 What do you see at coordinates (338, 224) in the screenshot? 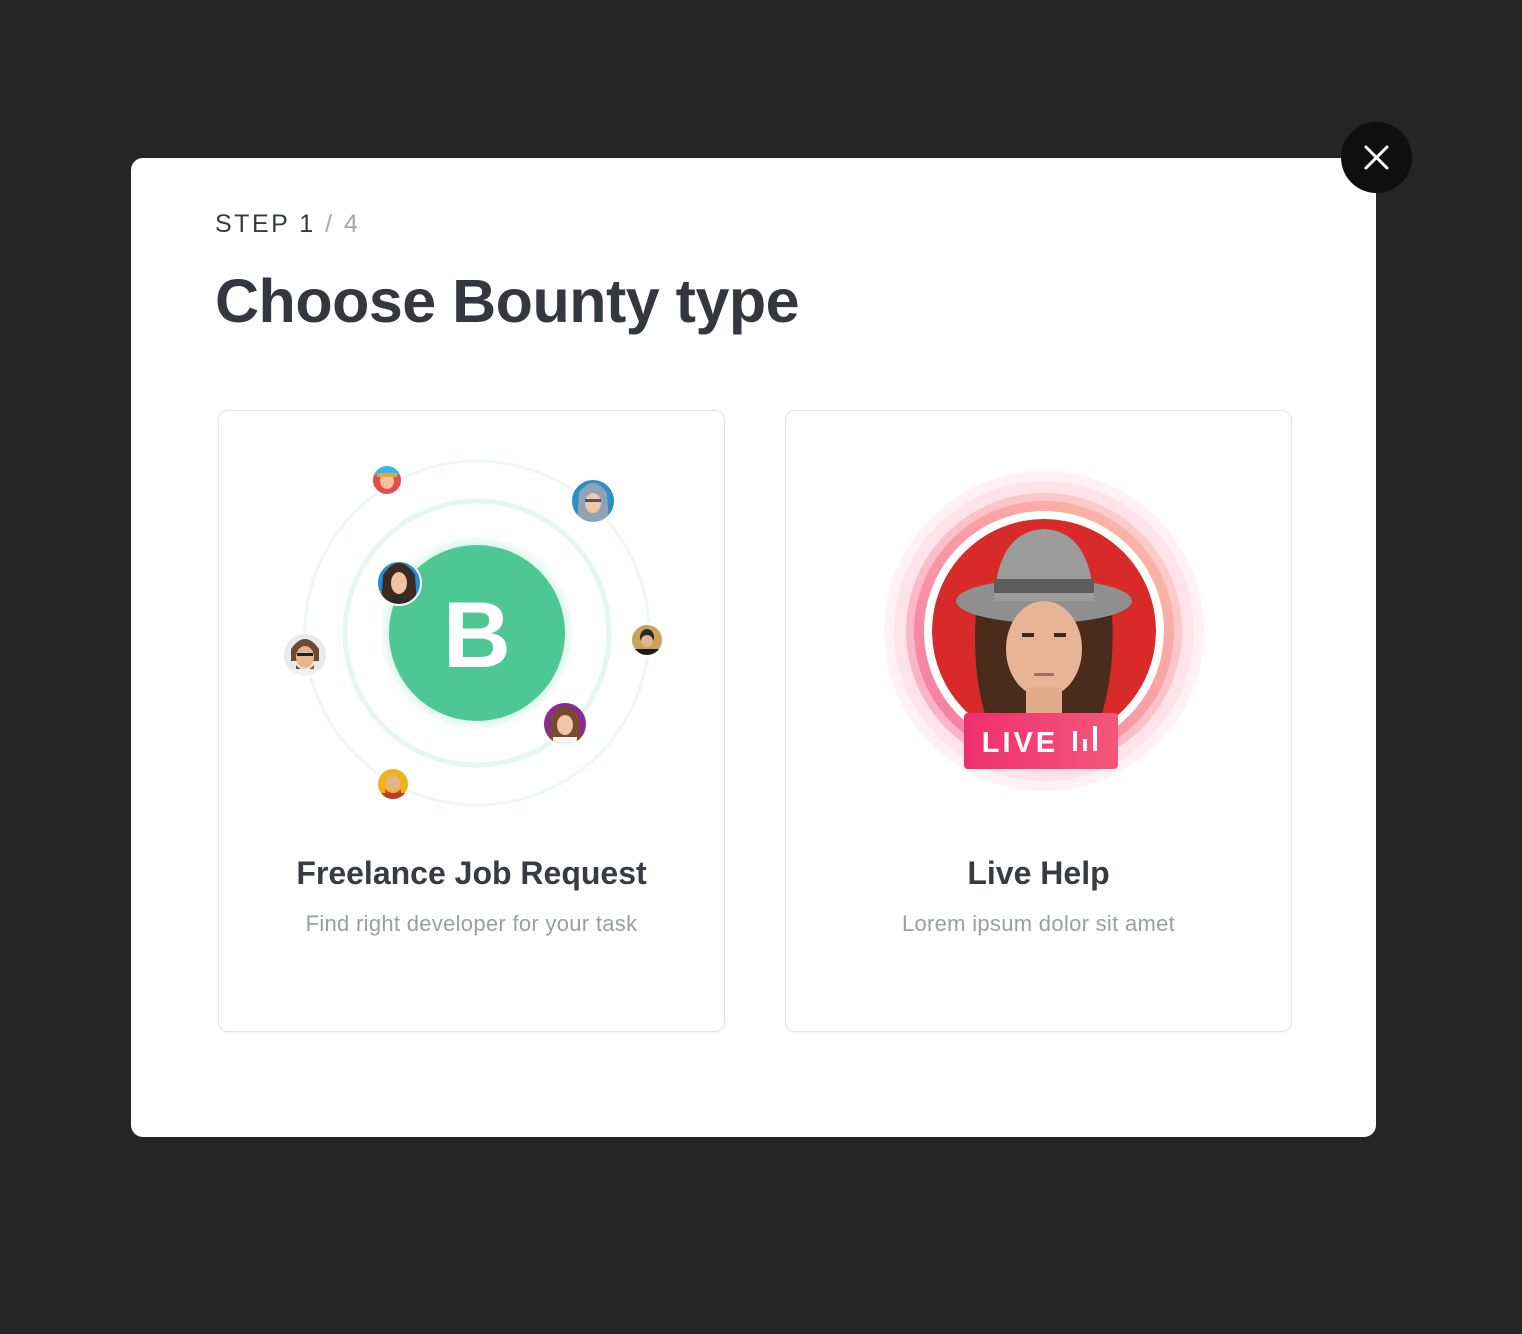
I see `step-total: / 4` at bounding box center [338, 224].